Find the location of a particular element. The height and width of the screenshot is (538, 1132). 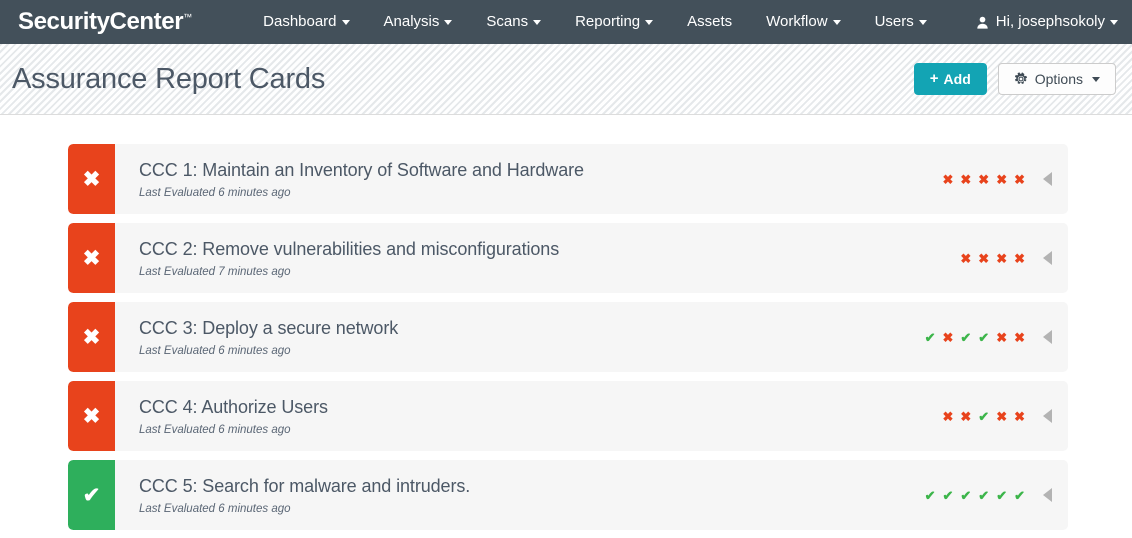

nav-item-reporting: Reporting is located at coordinates (614, 22).